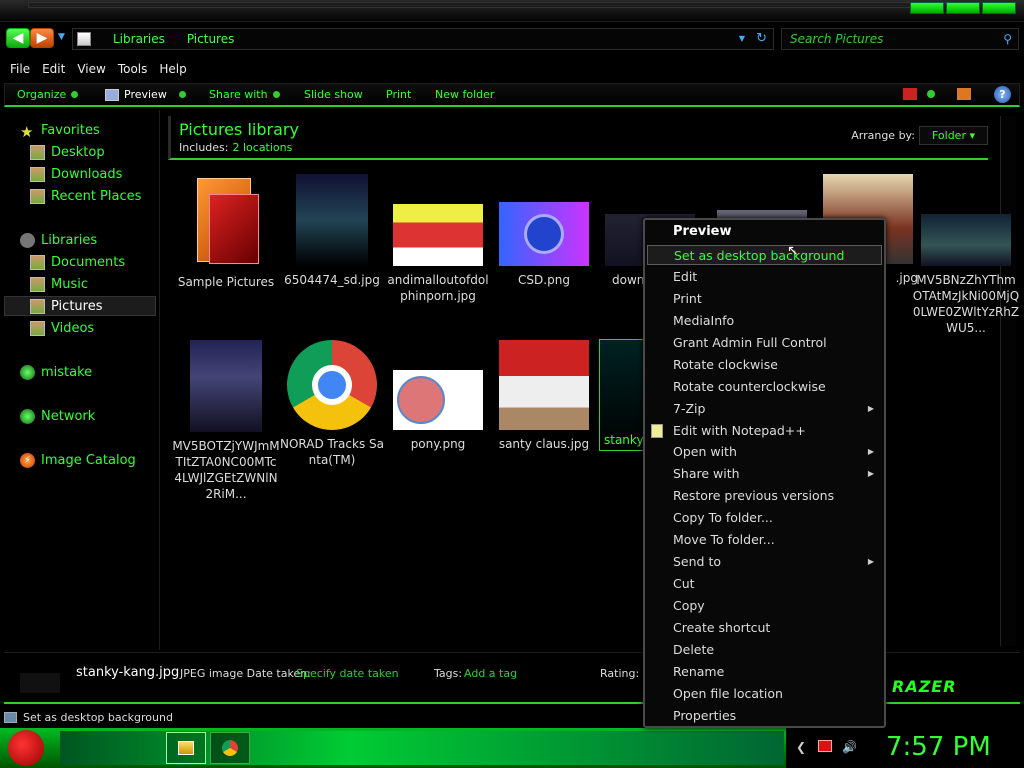 The width and height of the screenshot is (1024, 768). What do you see at coordinates (1002, 94) in the screenshot?
I see `help-icon: ?` at bounding box center [1002, 94].